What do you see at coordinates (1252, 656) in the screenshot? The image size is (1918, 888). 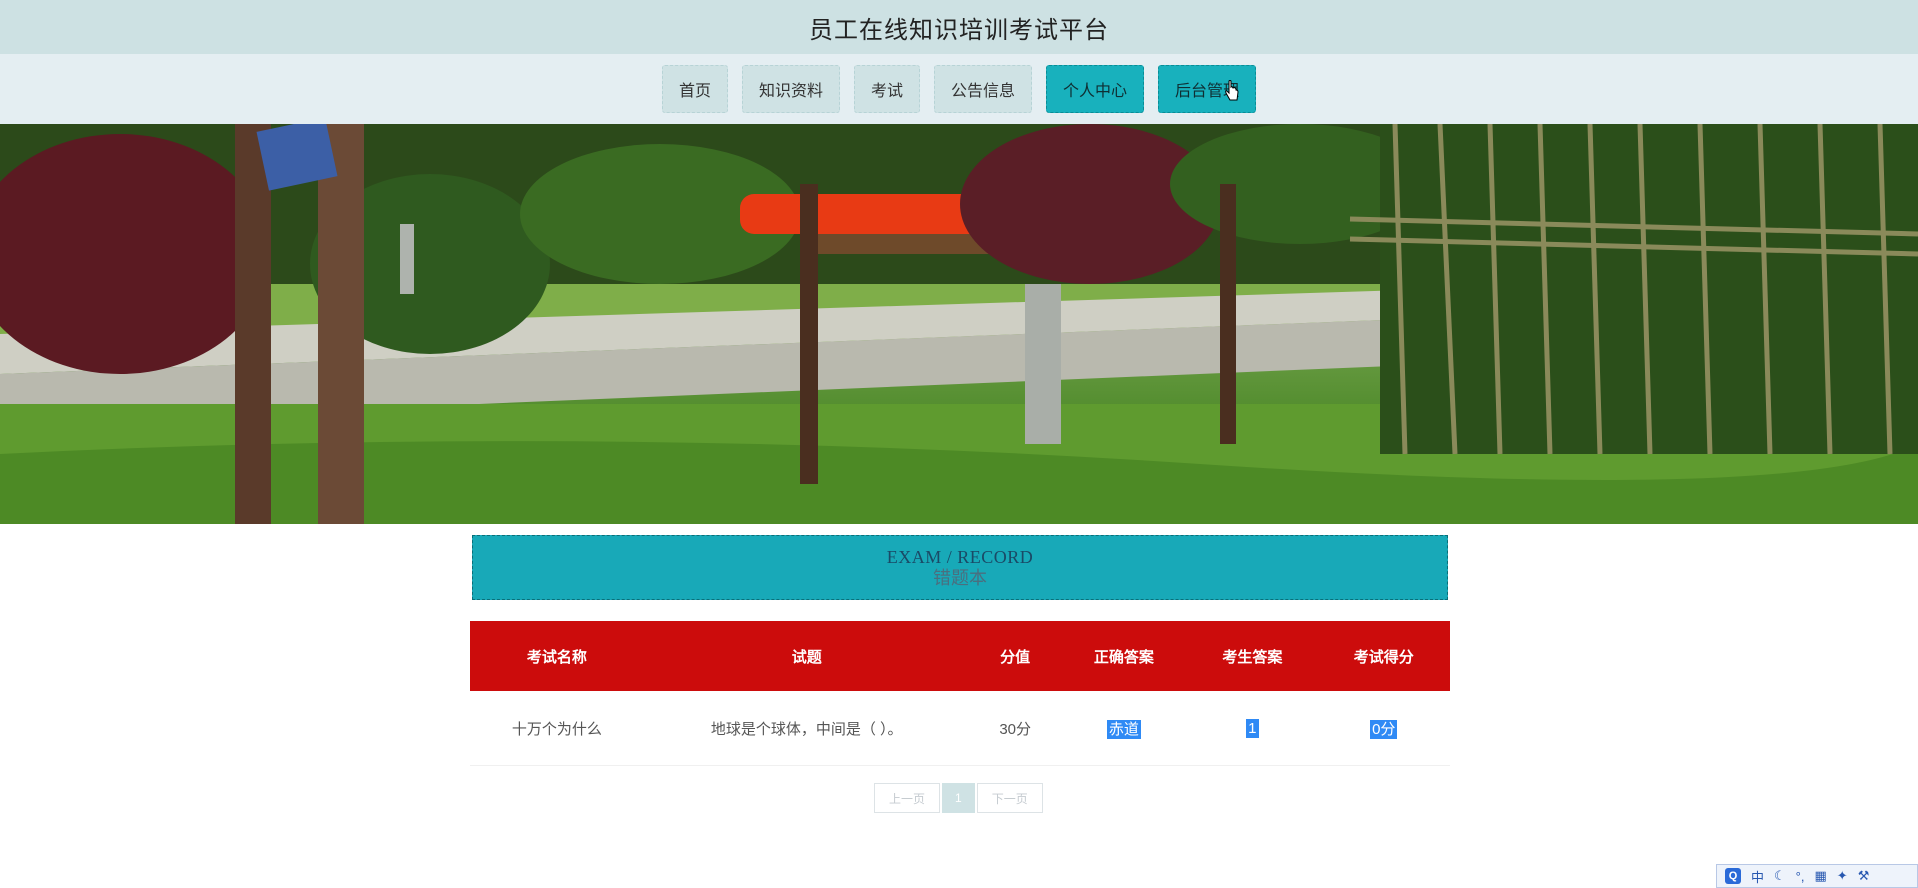 I see `col-student-answer: 考生答案` at bounding box center [1252, 656].